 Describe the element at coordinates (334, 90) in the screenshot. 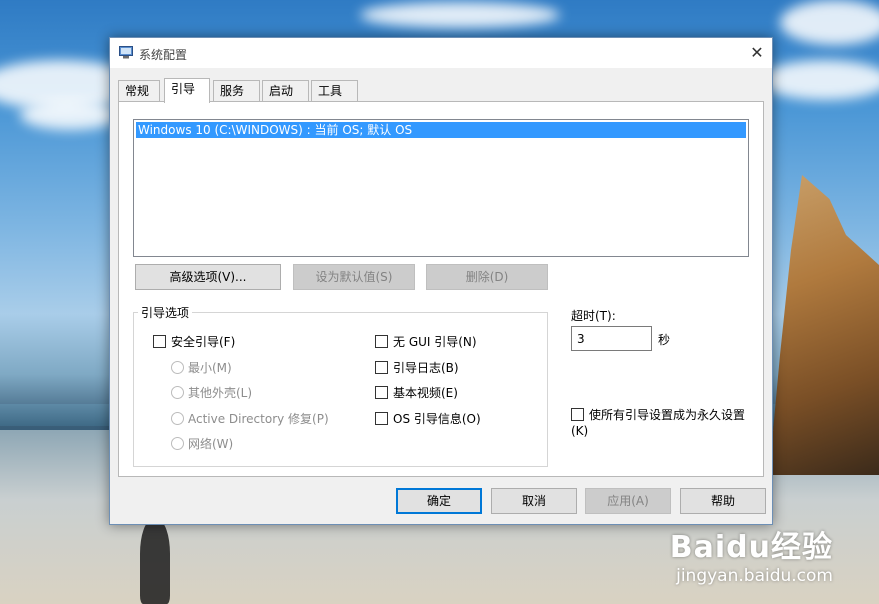

I see `tab-tools: 工具` at that location.